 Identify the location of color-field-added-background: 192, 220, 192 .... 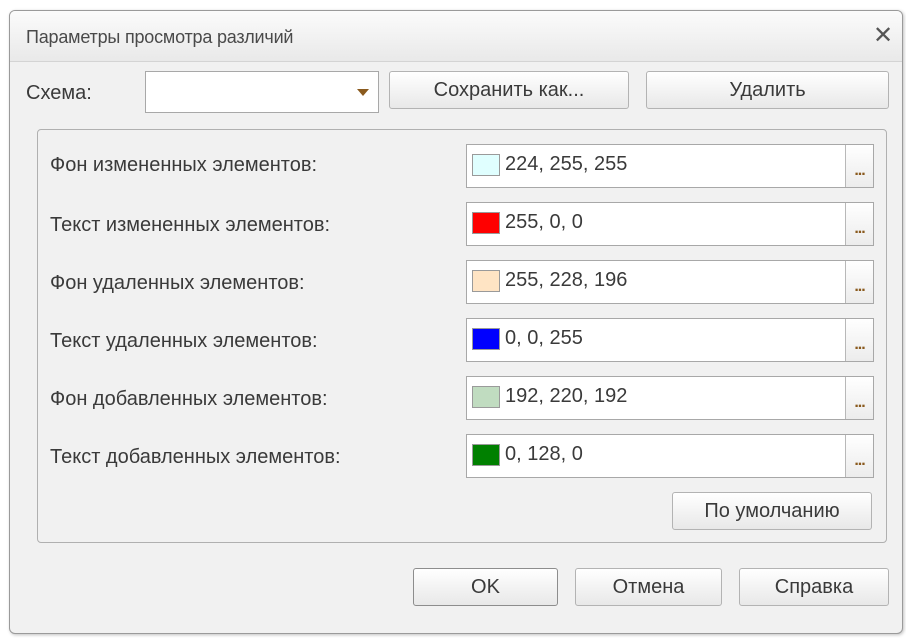
(670, 398).